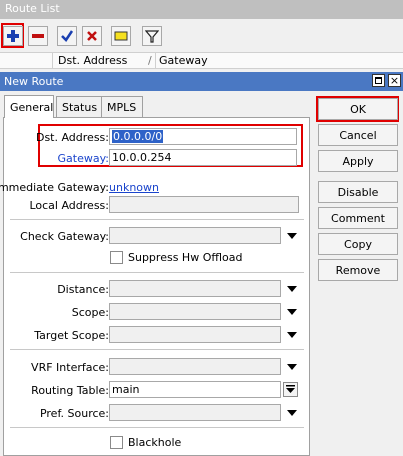  I want to click on routing-table-row: Routing Table: main, so click(157, 391).